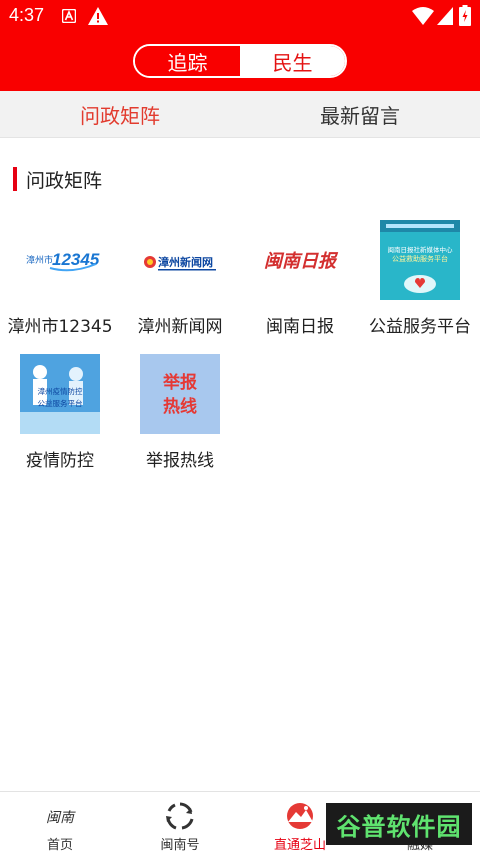  What do you see at coordinates (60, 327) in the screenshot?
I see `matrix-item-label: 漳州市12345` at bounding box center [60, 327].